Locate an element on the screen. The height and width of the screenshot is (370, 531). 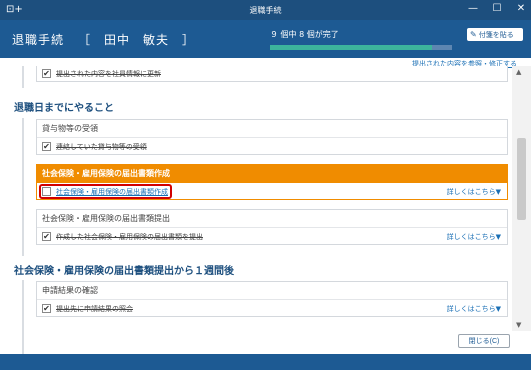
sticky-note-button: ✎ 付箋を貼る is located at coordinates (495, 34).